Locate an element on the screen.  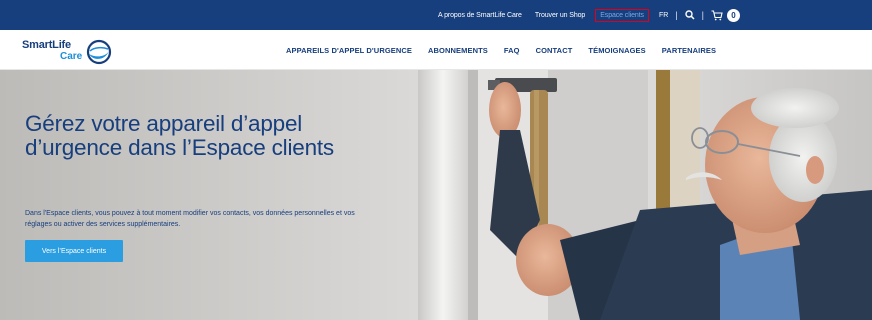
nav-contact: CONTACT is located at coordinates (554, 50).